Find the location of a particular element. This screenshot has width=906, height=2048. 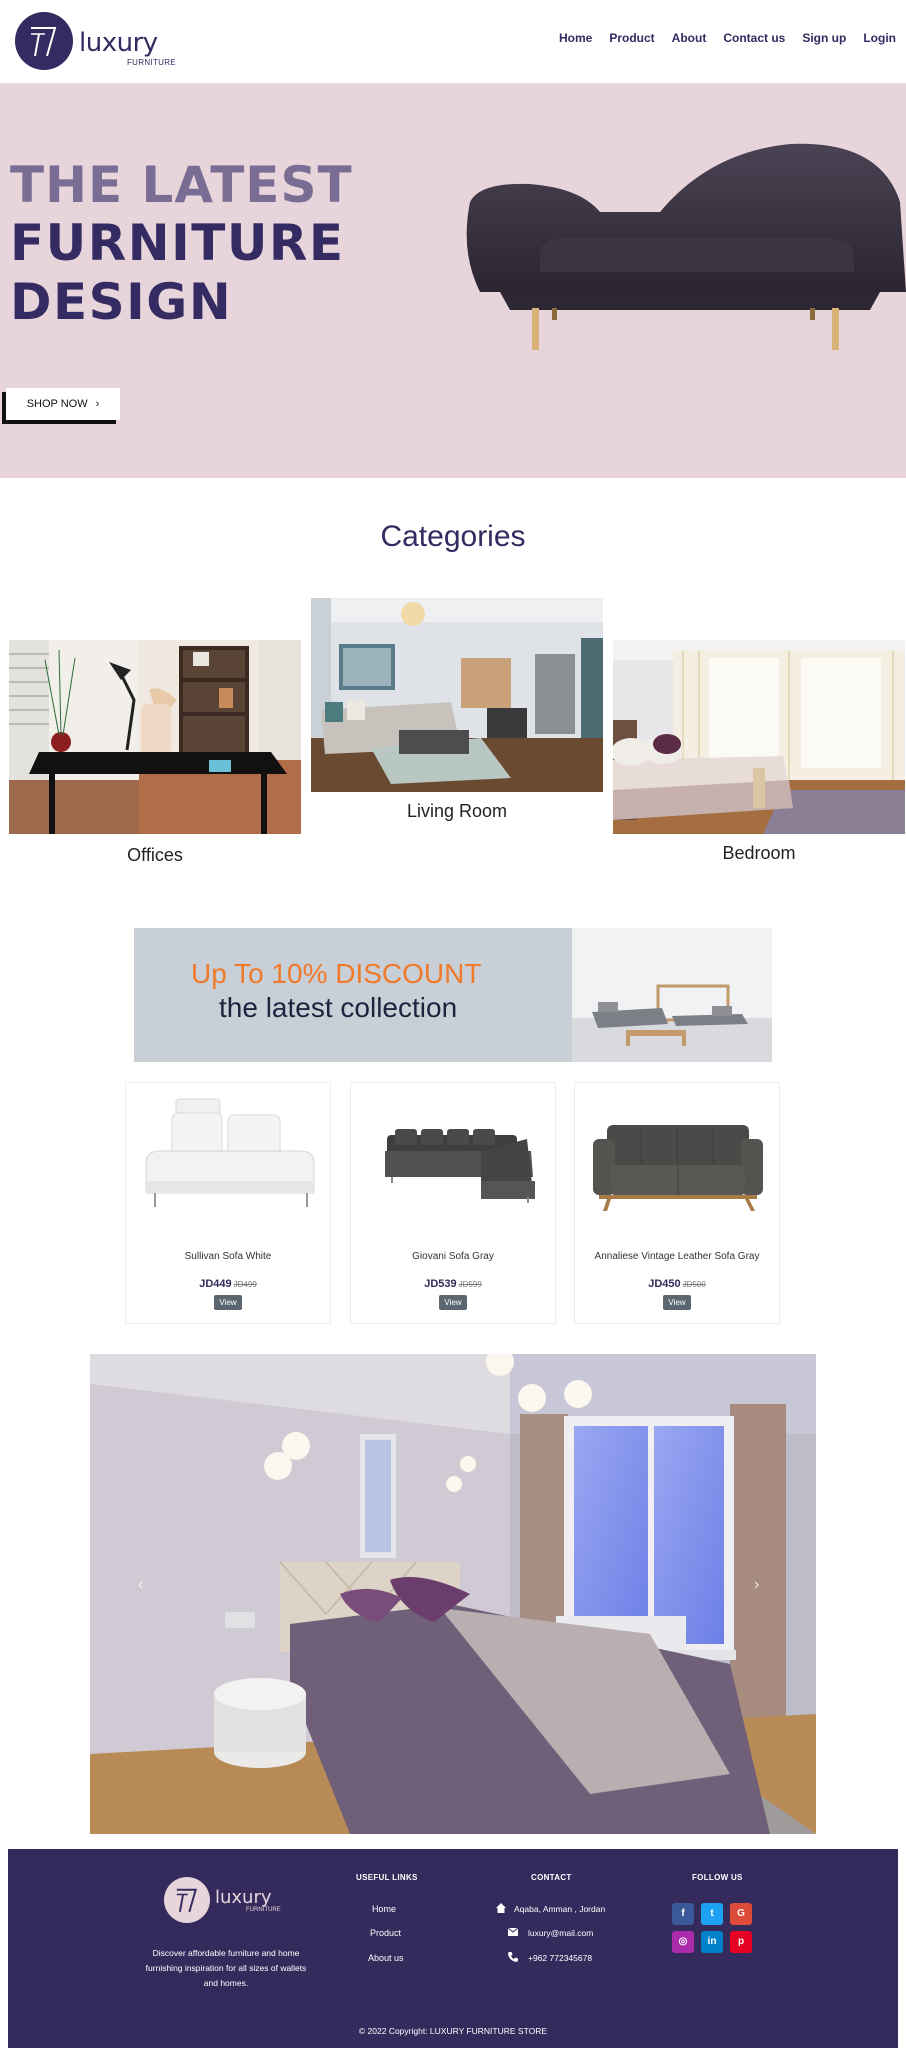

footer-logo-mark is located at coordinates (187, 1900).